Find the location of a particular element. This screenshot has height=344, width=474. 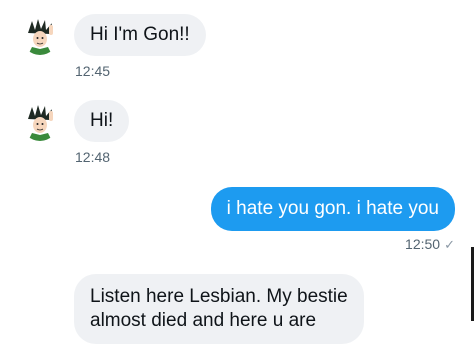

message-text: Hi! is located at coordinates (102, 120).